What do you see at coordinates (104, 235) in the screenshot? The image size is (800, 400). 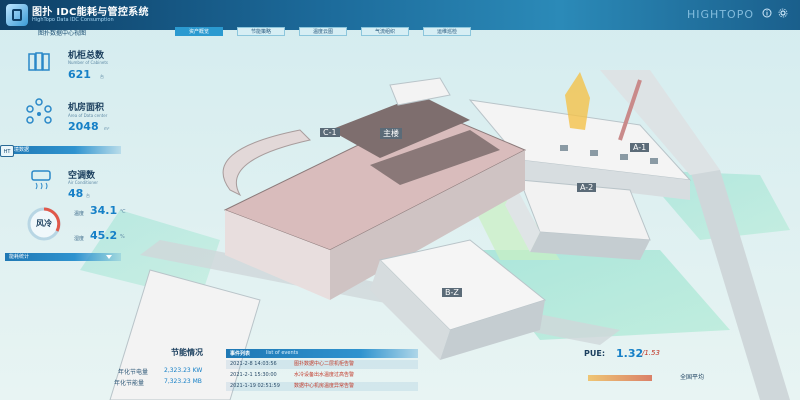 I see `humidity-value: 45.2` at bounding box center [104, 235].